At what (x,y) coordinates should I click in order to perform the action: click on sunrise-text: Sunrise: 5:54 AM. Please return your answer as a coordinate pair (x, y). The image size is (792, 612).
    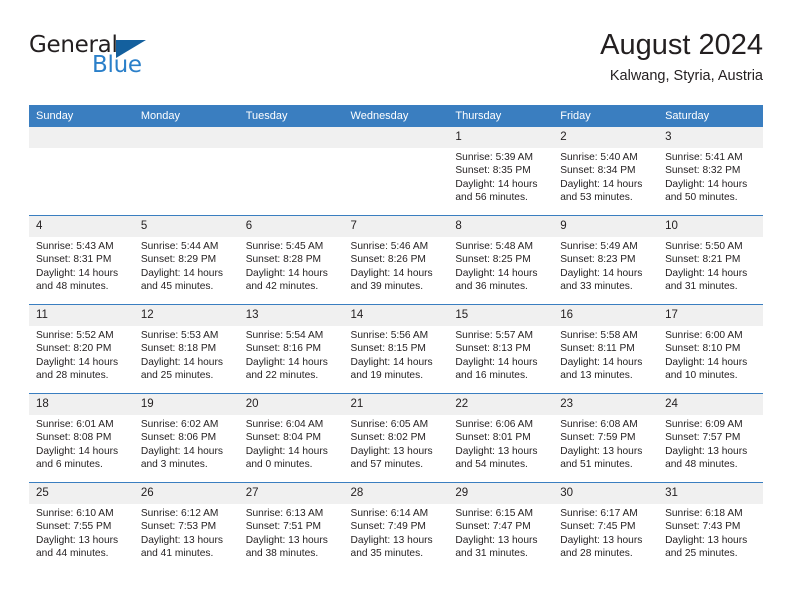
    Looking at the image, I should click on (284, 335).